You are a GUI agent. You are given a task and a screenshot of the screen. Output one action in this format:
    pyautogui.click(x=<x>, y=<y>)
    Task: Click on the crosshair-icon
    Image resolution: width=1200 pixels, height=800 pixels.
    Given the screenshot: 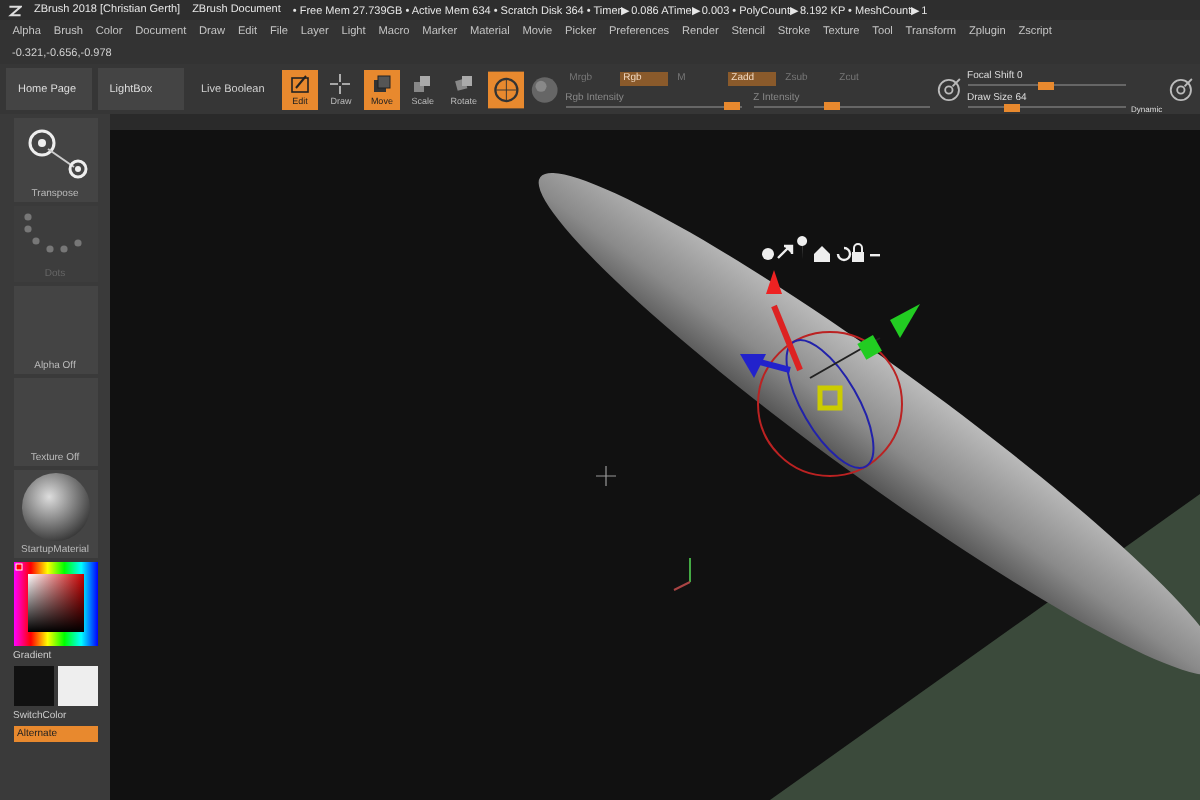 What is the action you would take?
    pyautogui.click(x=340, y=83)
    